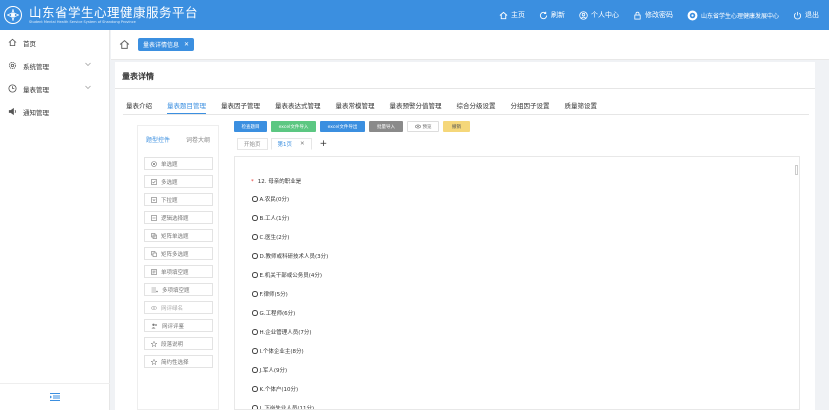  What do you see at coordinates (733, 15) in the screenshot?
I see `nav-organization: 山东省学生心理健康发展中心` at bounding box center [733, 15].